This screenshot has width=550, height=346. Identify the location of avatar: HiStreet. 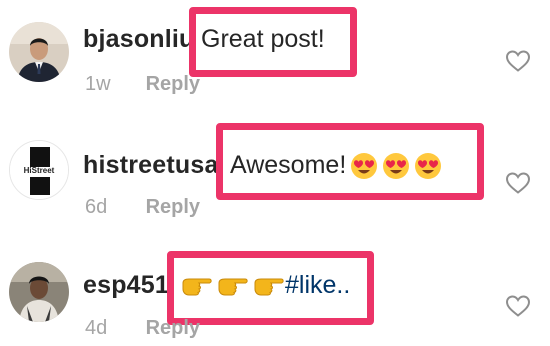
(39, 170).